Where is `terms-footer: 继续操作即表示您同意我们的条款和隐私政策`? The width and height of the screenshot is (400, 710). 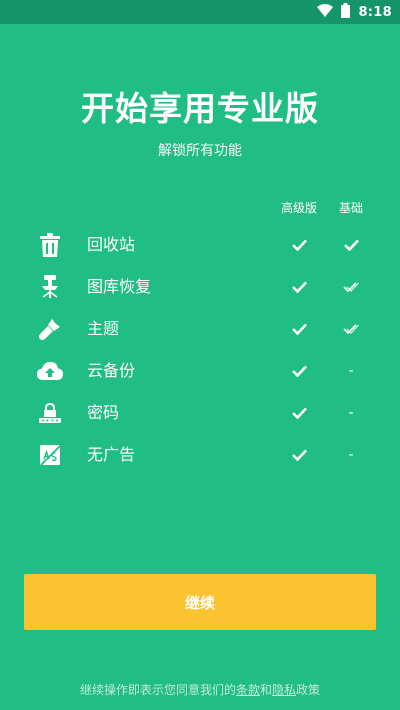
terms-footer: 继续操作即表示您同意我们的条款和隐私政策 is located at coordinates (200, 689).